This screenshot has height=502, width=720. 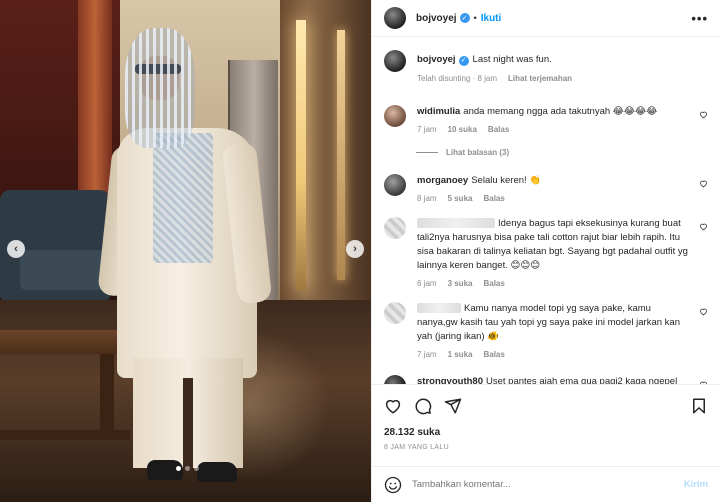 What do you see at coordinates (436, 18) in the screenshot?
I see `author-username: bojvoyej` at bounding box center [436, 18].